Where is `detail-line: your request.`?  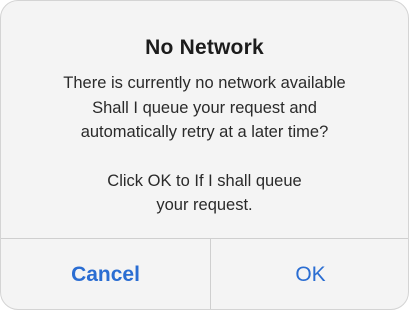 detail-line: your request. is located at coordinates (204, 205).